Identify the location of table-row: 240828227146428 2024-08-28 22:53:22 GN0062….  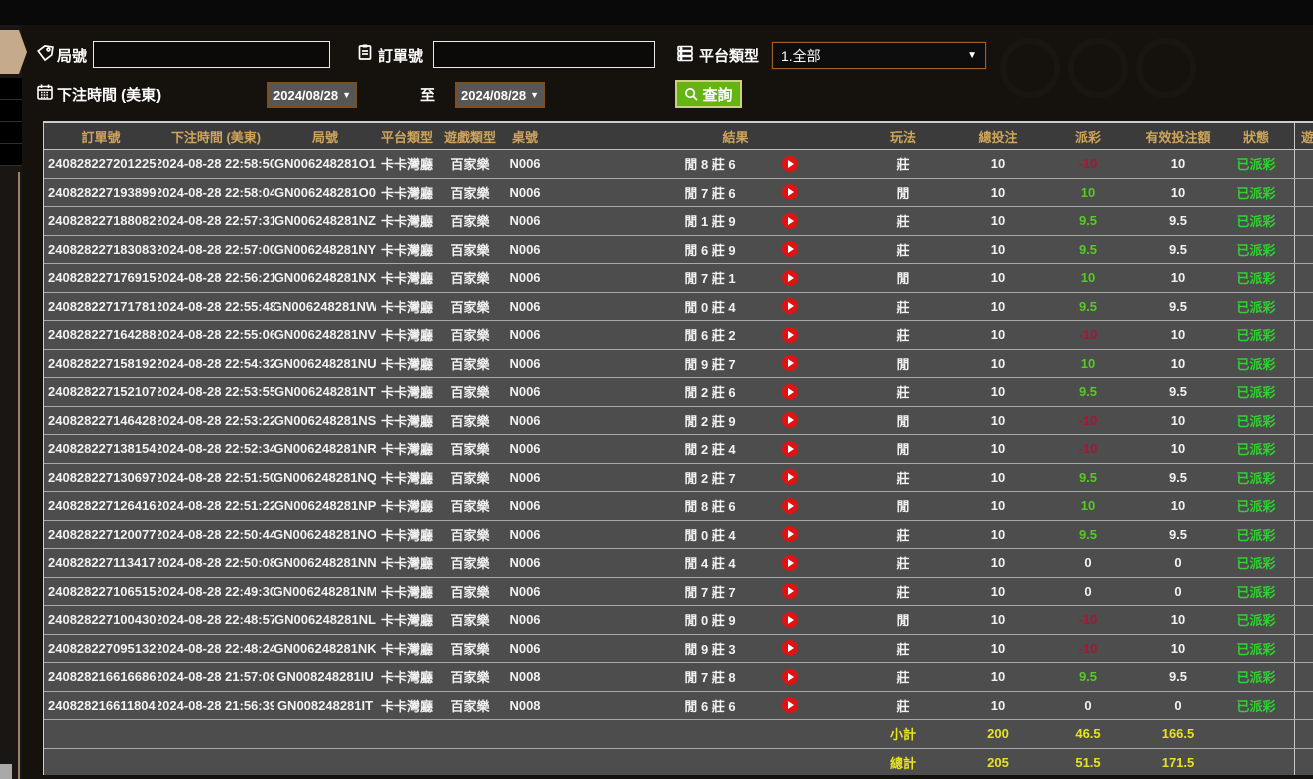
(678, 420).